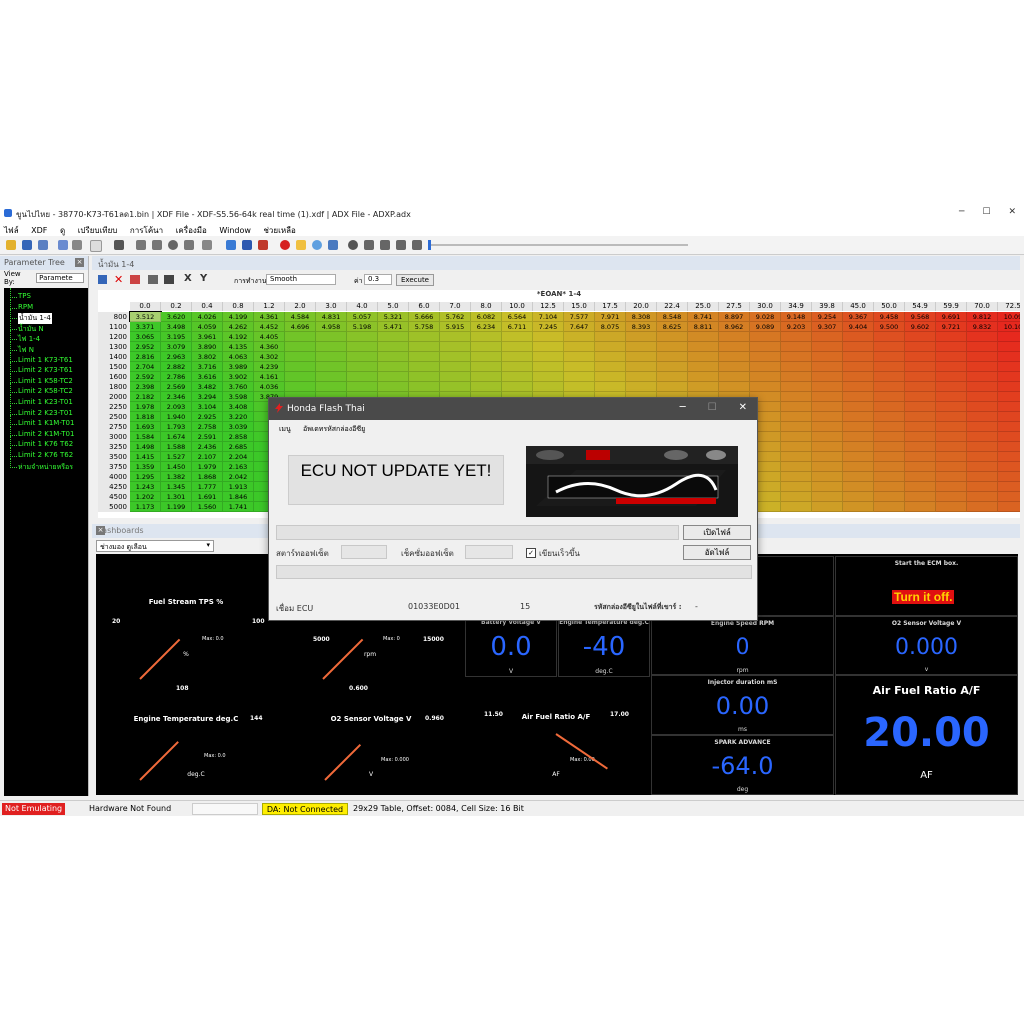 The height and width of the screenshot is (1024, 1024). What do you see at coordinates (301, 245) in the screenshot?
I see `folder-icon` at bounding box center [301, 245].